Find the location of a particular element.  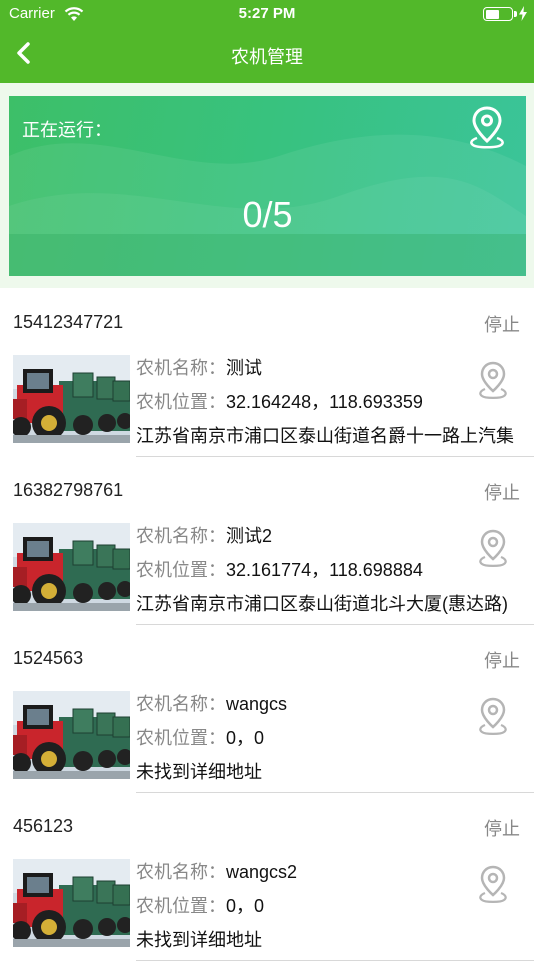

page-title: 农机管理 is located at coordinates (267, 57).